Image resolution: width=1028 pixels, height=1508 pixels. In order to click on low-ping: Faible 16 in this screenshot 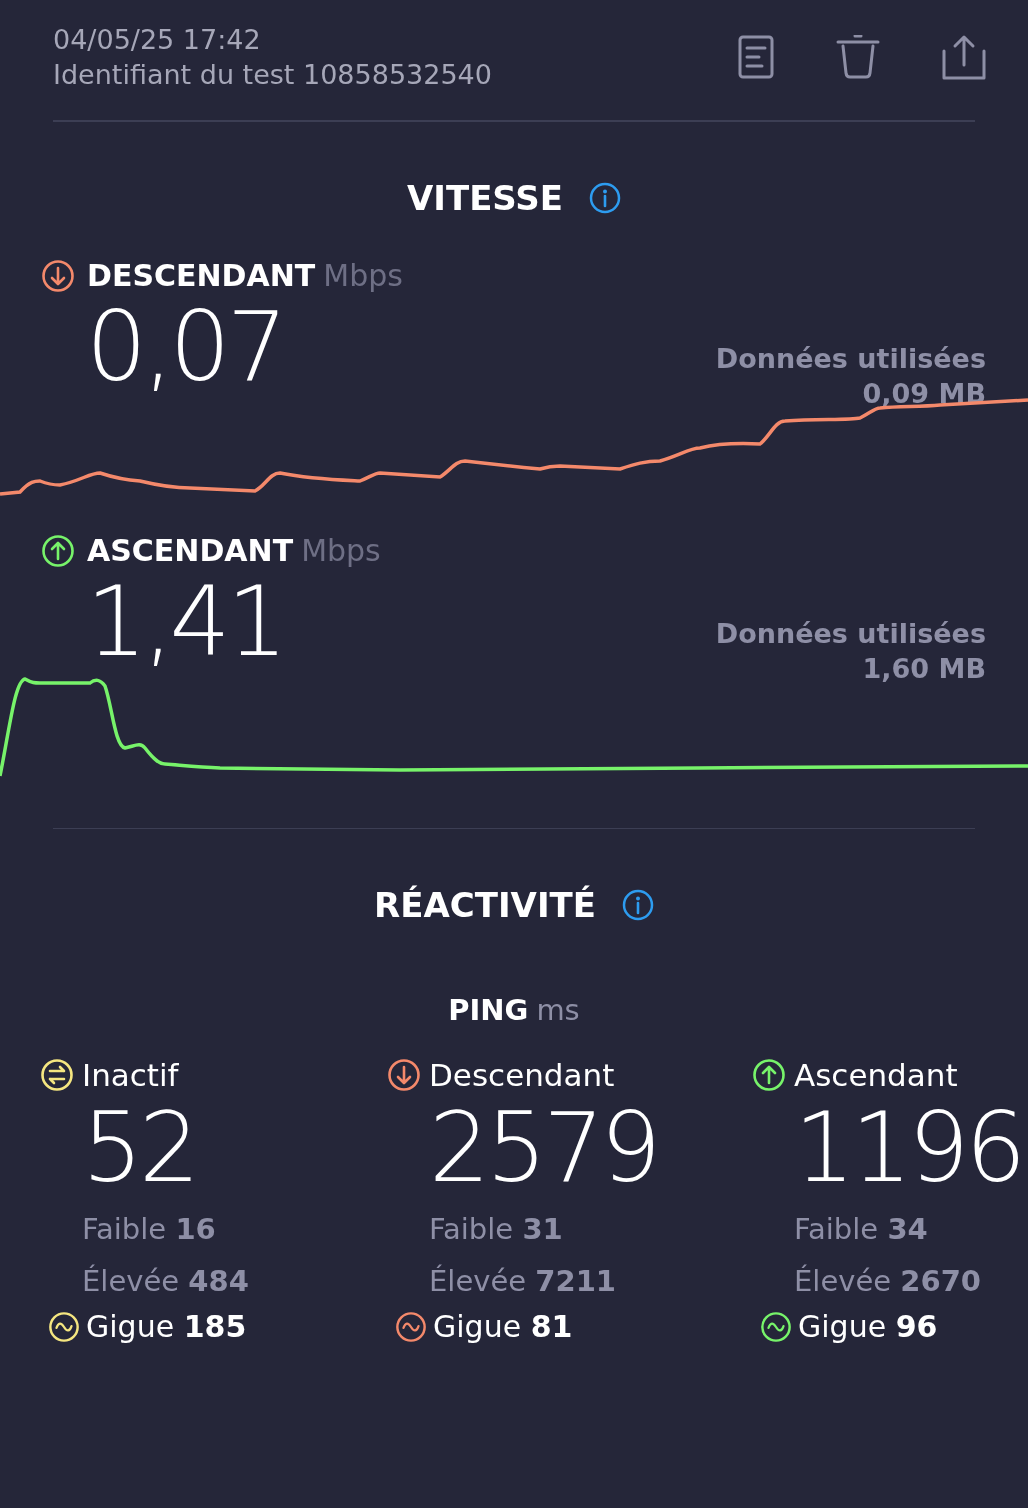, I will do `click(149, 1229)`.